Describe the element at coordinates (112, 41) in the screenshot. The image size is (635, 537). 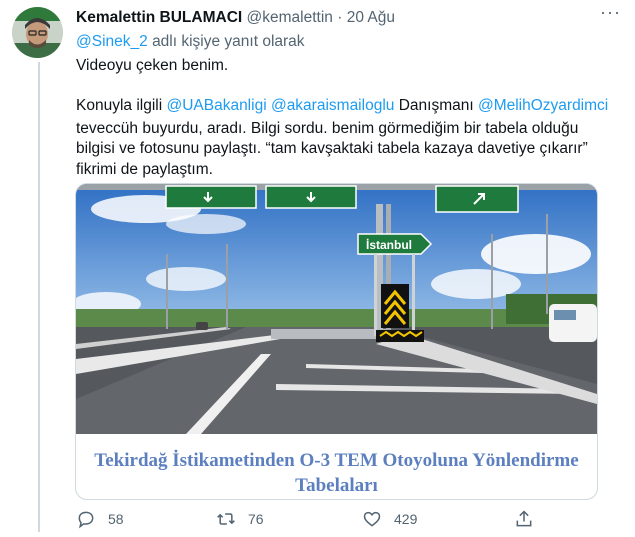
I see `reply-to-link: @Sinek_2` at that location.